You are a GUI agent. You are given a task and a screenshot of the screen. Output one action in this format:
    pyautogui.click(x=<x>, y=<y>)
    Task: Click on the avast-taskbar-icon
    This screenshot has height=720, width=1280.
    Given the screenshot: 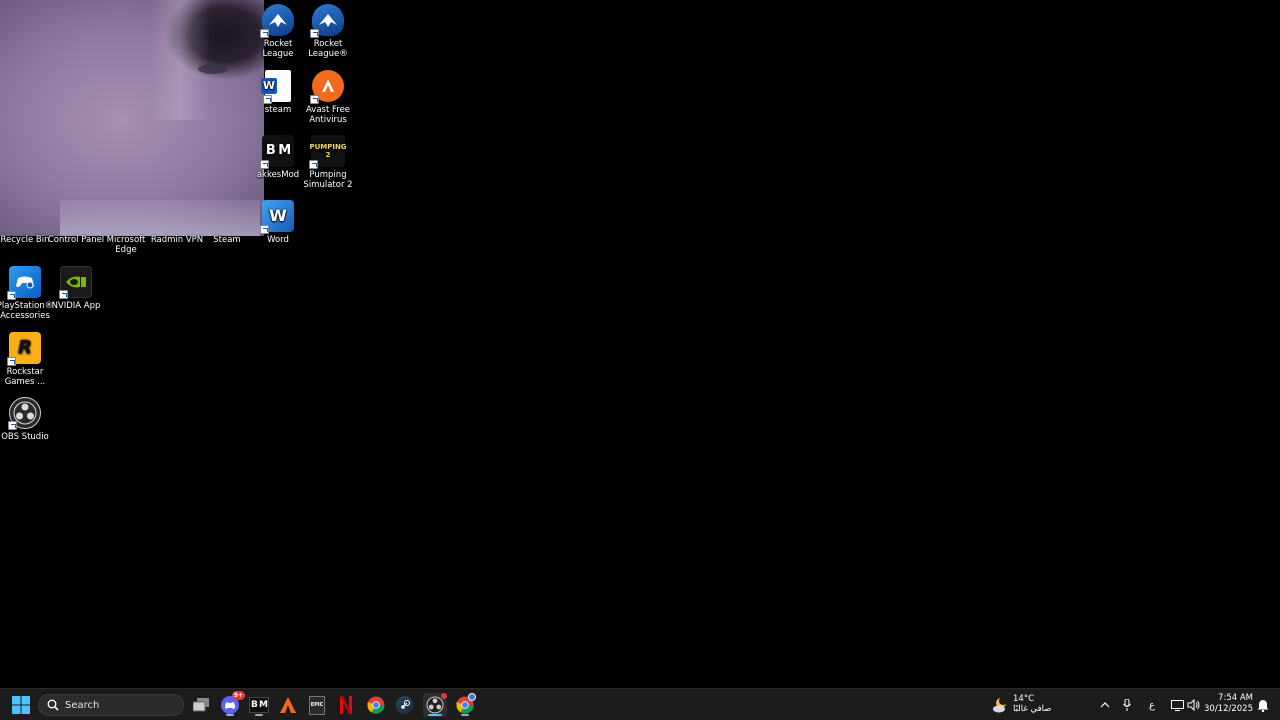 What is the action you would take?
    pyautogui.click(x=288, y=705)
    